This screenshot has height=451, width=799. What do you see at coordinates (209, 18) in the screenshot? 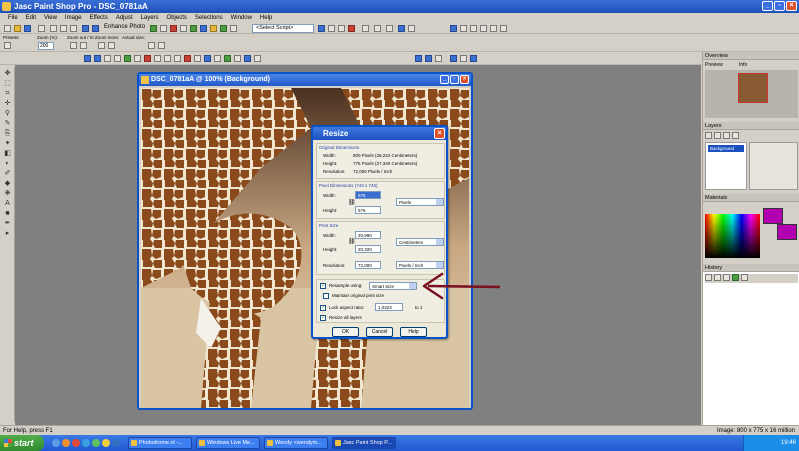
I see `menu-selections: Selections` at bounding box center [209, 18].